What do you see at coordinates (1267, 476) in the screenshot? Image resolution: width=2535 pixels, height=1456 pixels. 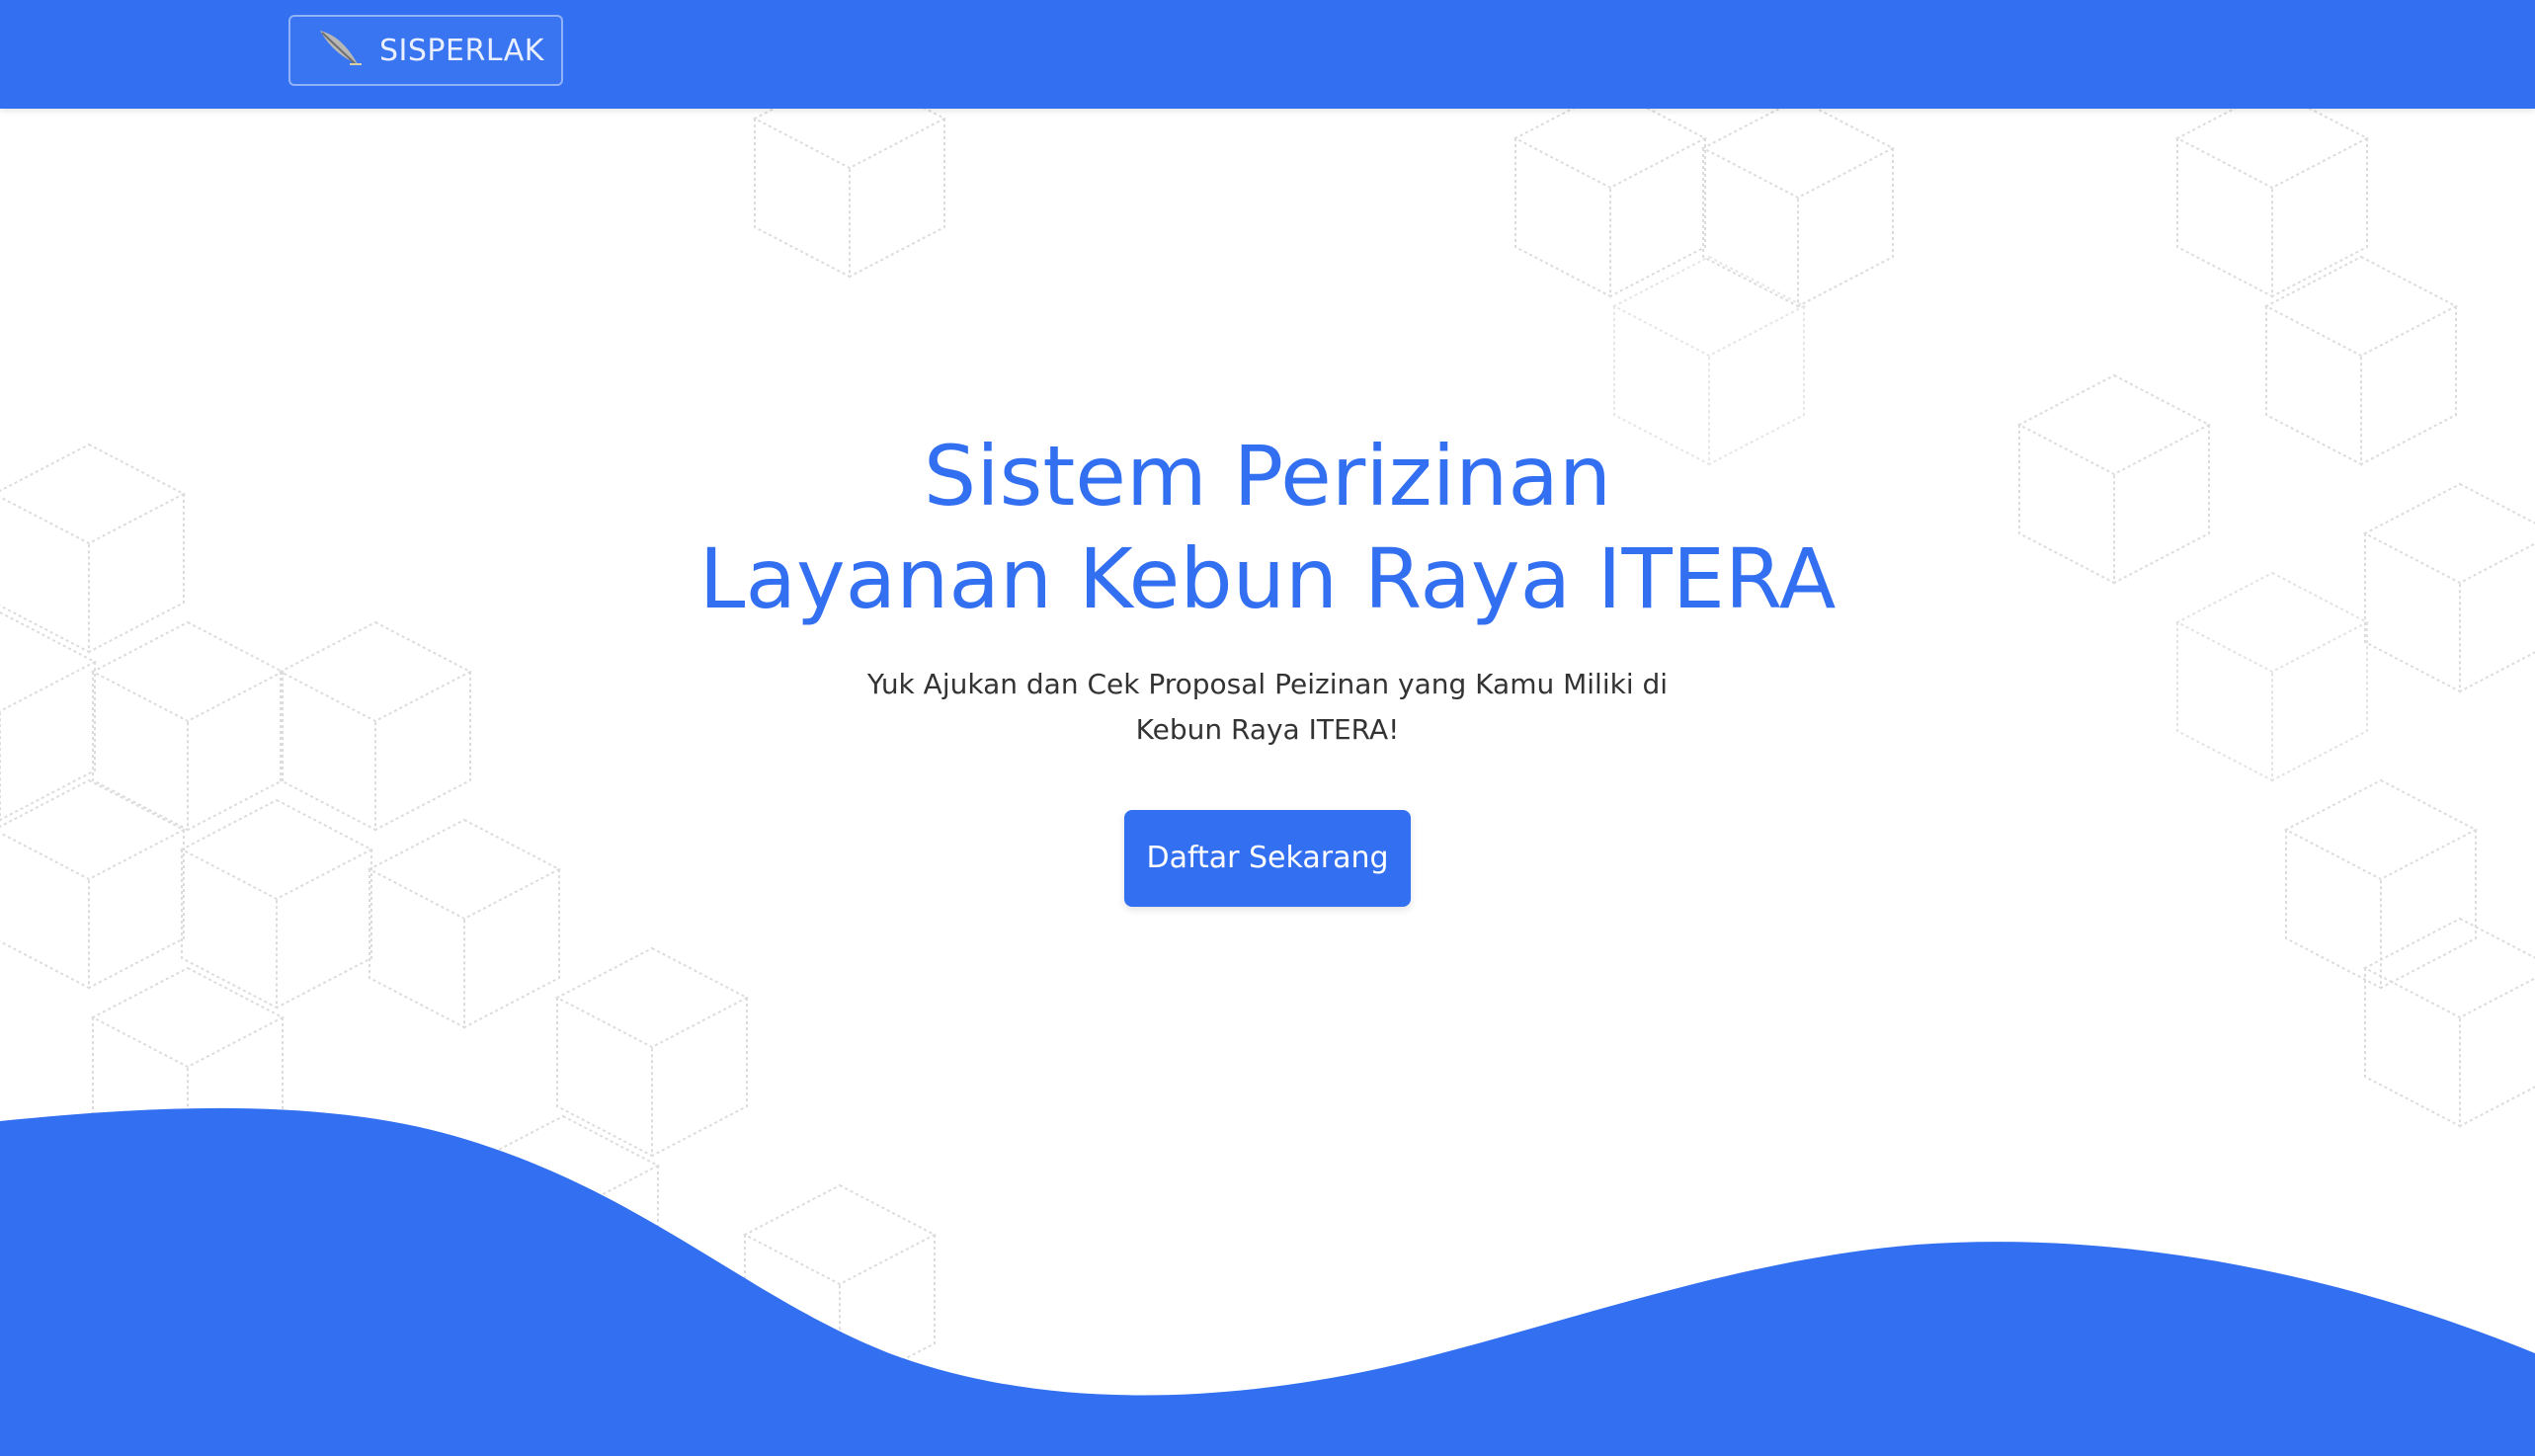 I see `hero-title-line1: Sistem Perizinan` at bounding box center [1267, 476].